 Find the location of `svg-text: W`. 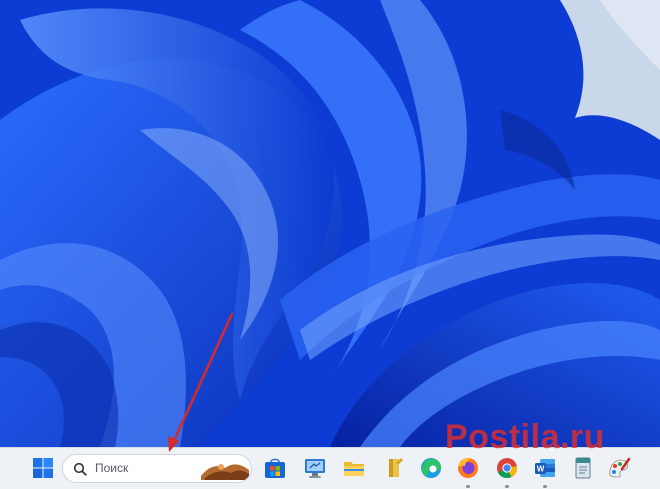

svg-text: W is located at coordinates (541, 469).